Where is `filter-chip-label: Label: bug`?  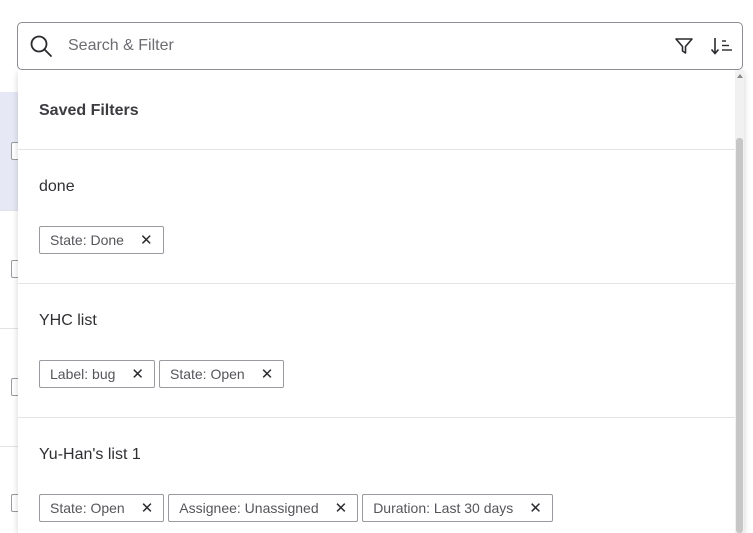 filter-chip-label: Label: bug is located at coordinates (83, 374).